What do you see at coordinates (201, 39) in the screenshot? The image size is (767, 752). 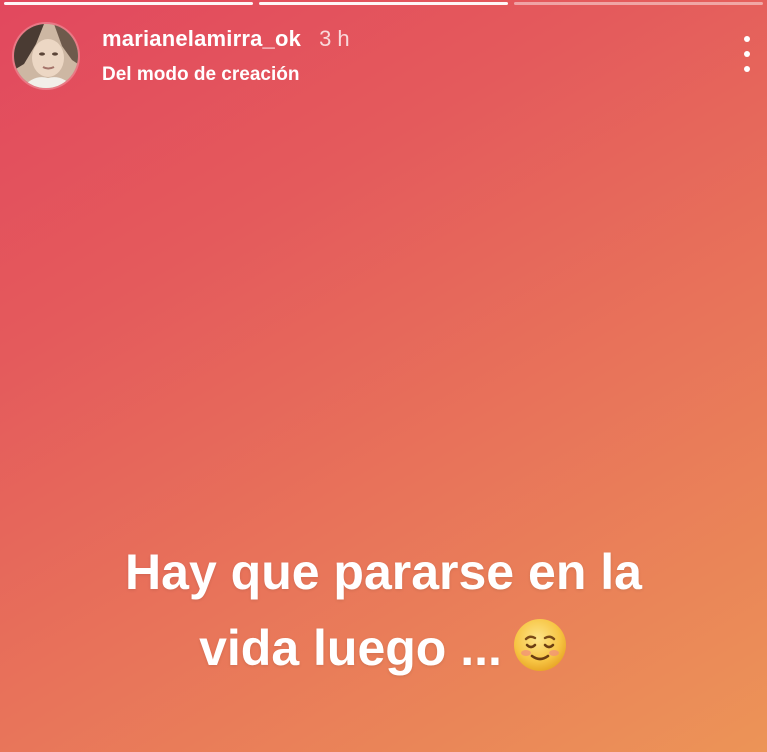 I see `username-link: marianelamirra_ok` at bounding box center [201, 39].